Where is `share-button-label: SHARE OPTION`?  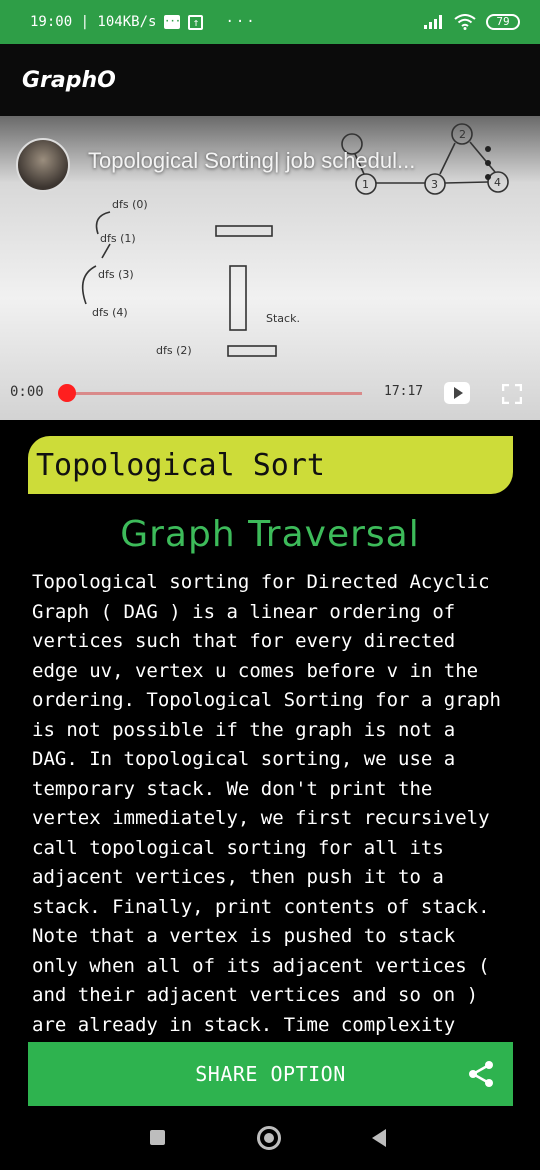
share-button-label: SHARE OPTION is located at coordinates (270, 1074).